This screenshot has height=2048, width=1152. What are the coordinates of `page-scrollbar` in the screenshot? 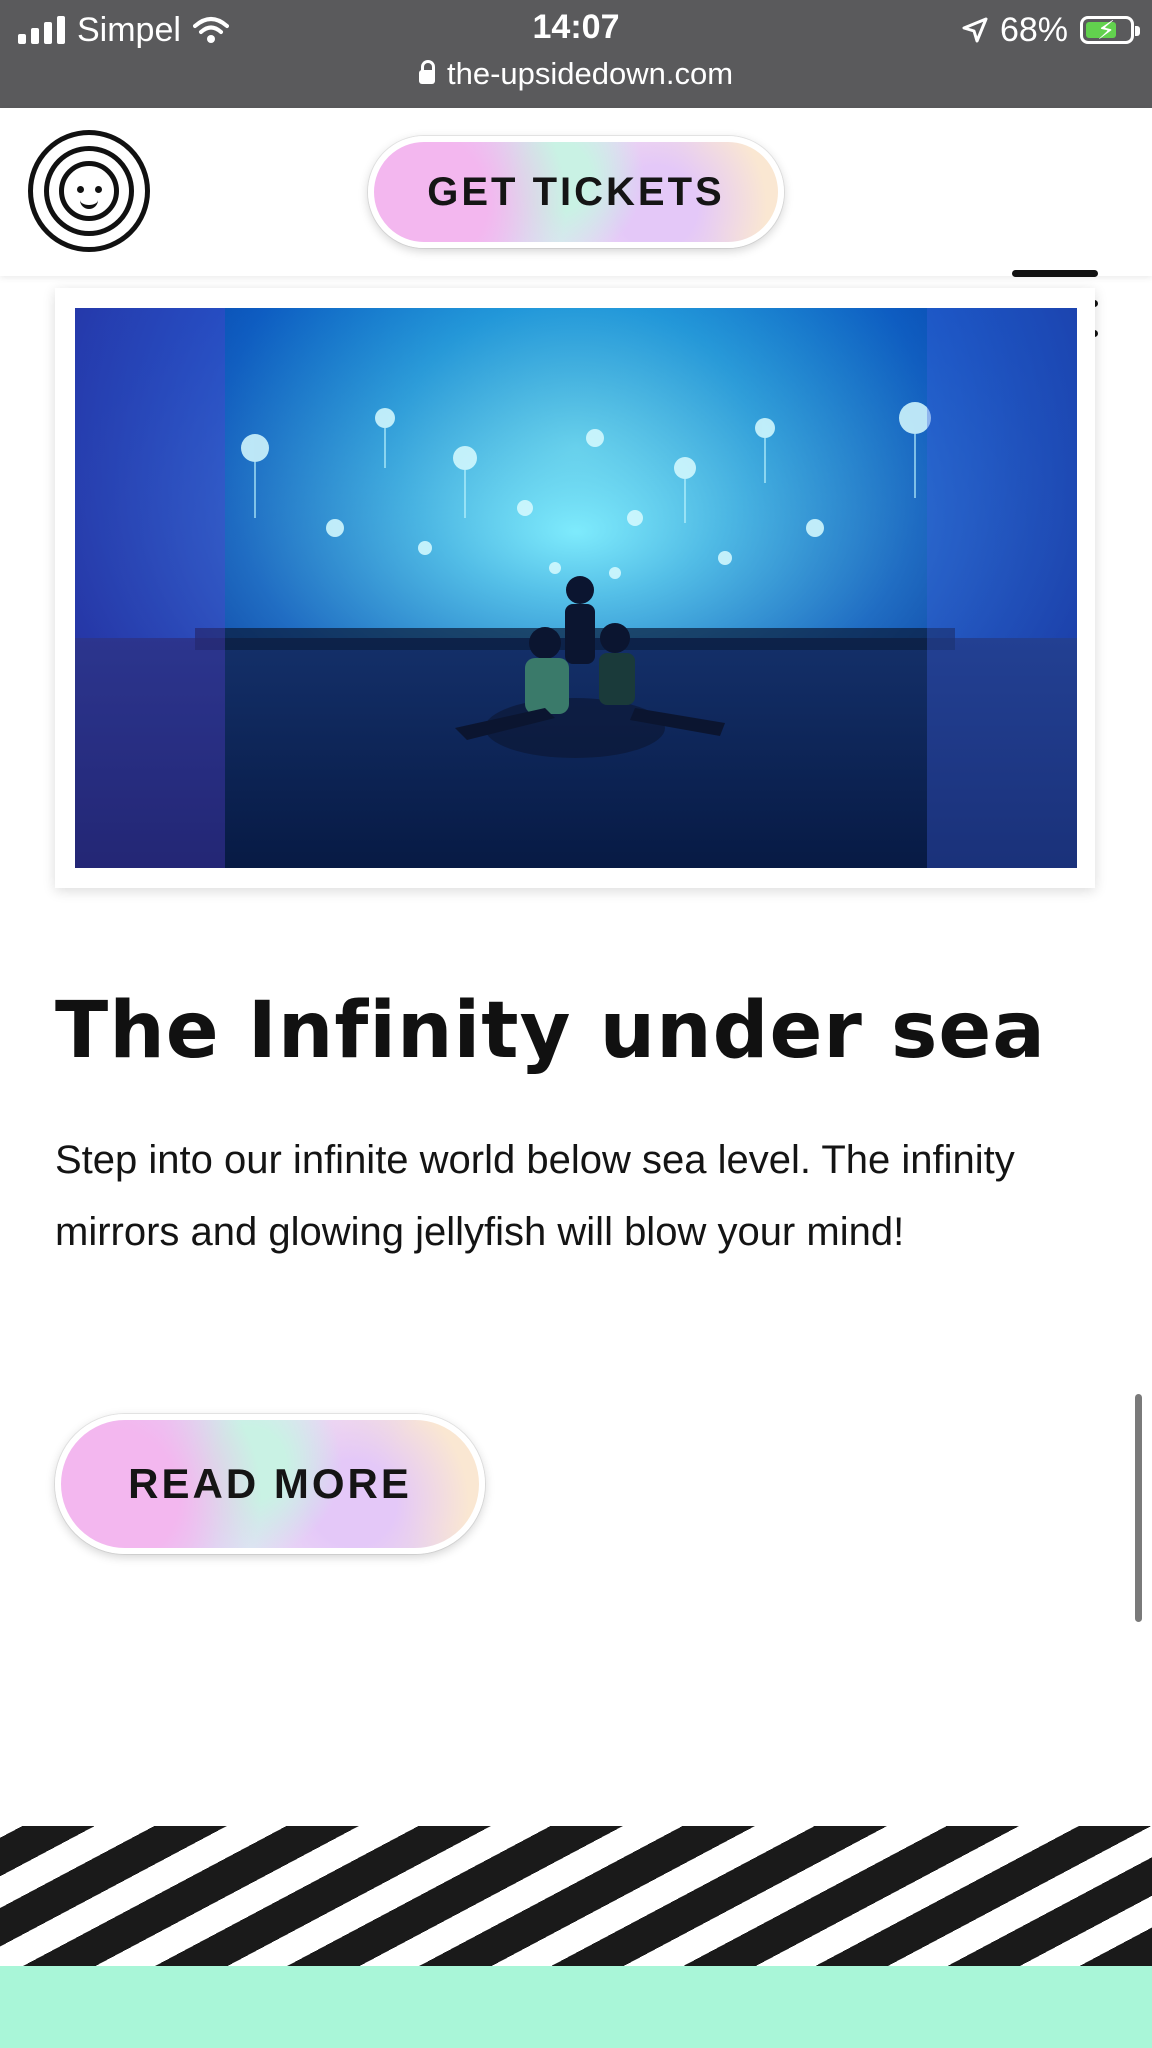 It's located at (1138, 1508).